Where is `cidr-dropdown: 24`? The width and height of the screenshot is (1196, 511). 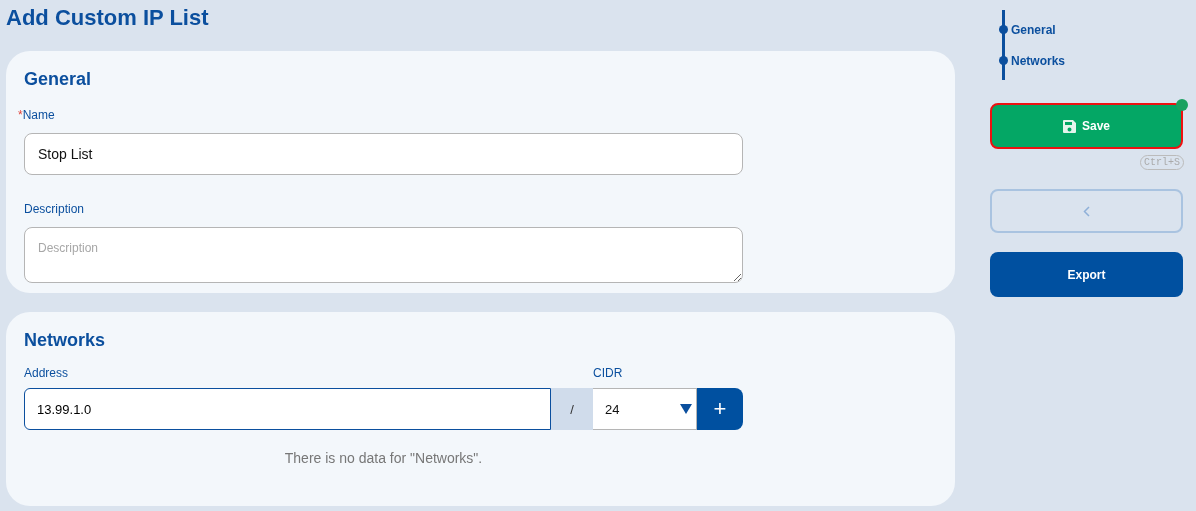
cidr-dropdown: 24 is located at coordinates (645, 409).